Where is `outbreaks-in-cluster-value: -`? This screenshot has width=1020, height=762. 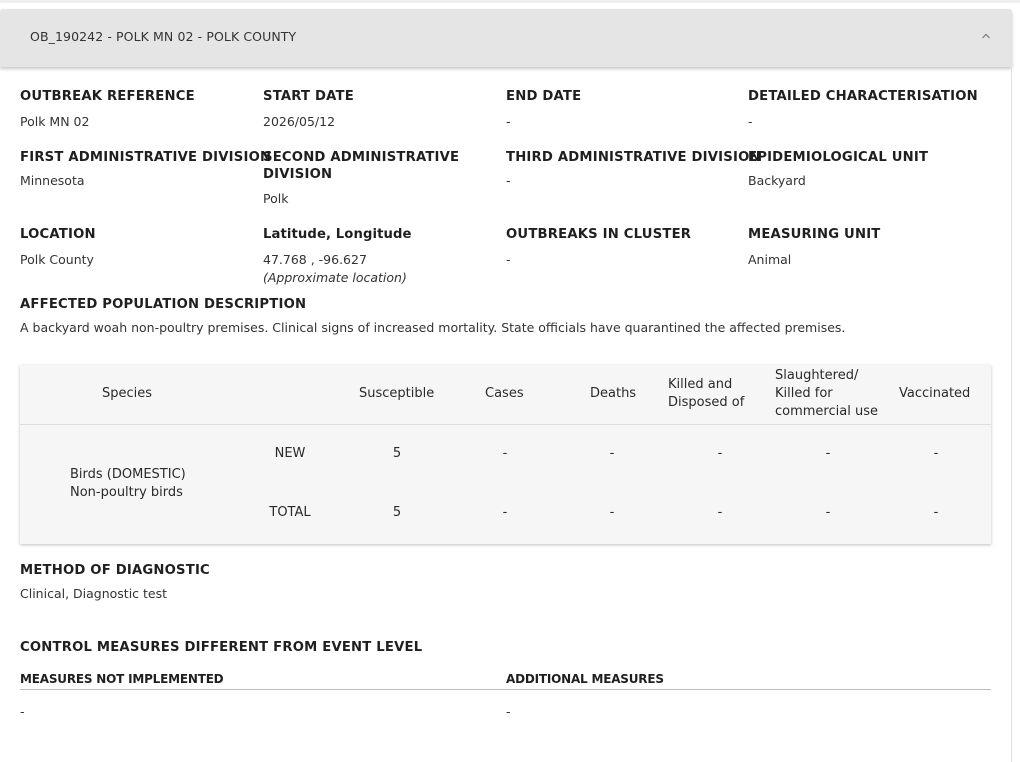 outbreaks-in-cluster-value: - is located at coordinates (508, 259).